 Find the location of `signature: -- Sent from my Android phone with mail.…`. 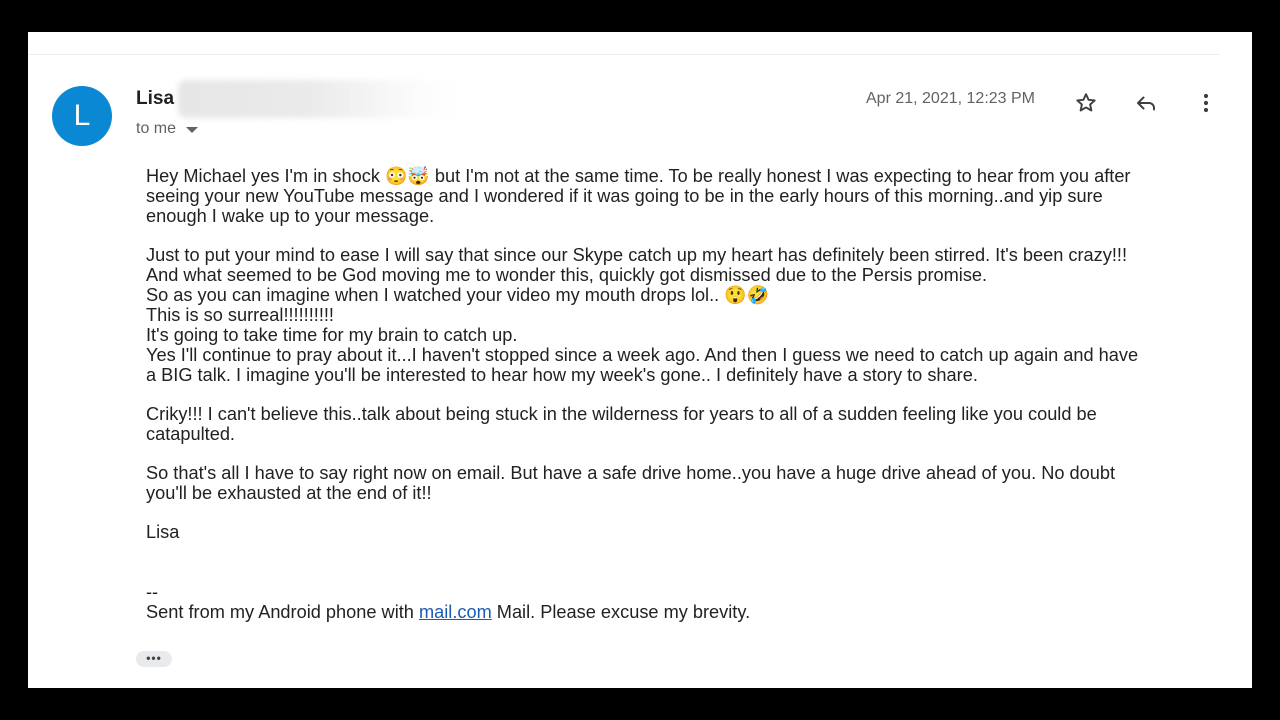

signature: -- Sent from my Android phone with mail.… is located at coordinates (681, 602).